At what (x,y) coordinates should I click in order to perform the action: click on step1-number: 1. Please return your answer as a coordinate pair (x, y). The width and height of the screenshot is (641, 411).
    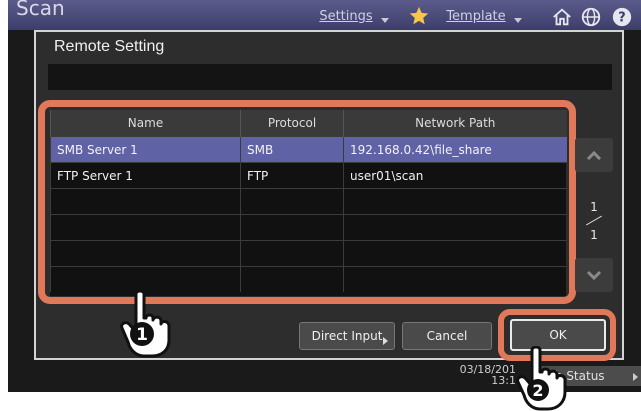
    Looking at the image, I should click on (142, 335).